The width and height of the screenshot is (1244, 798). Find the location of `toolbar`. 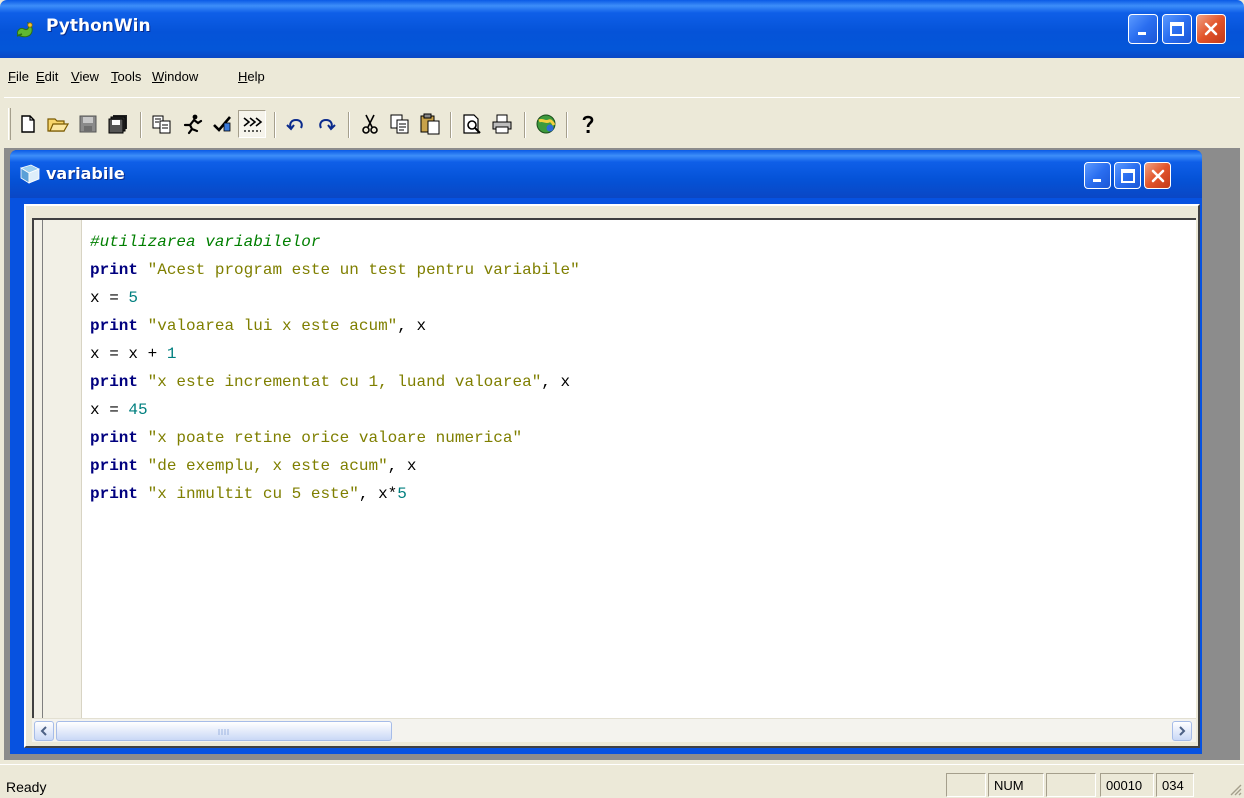

toolbar is located at coordinates (399, 124).